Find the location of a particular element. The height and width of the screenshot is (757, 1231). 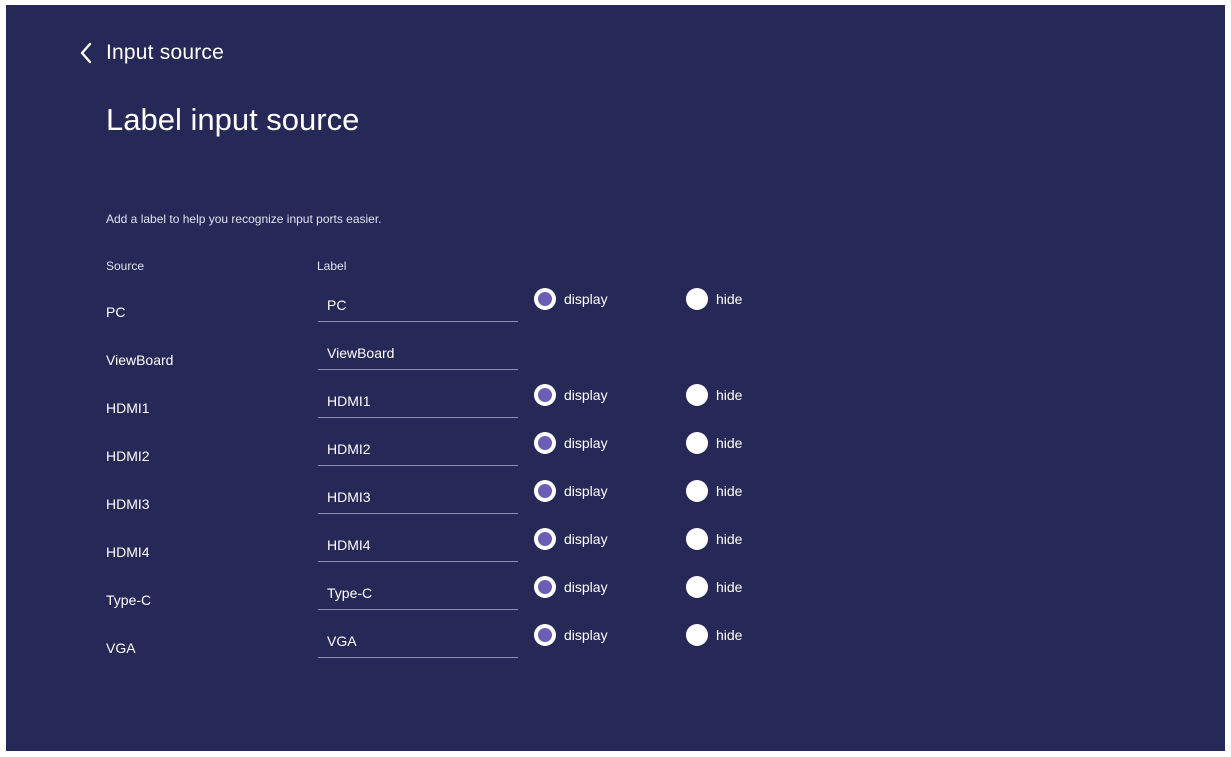

source-row-type-c: Type-C Type-C display hide is located at coordinates (615, 599).